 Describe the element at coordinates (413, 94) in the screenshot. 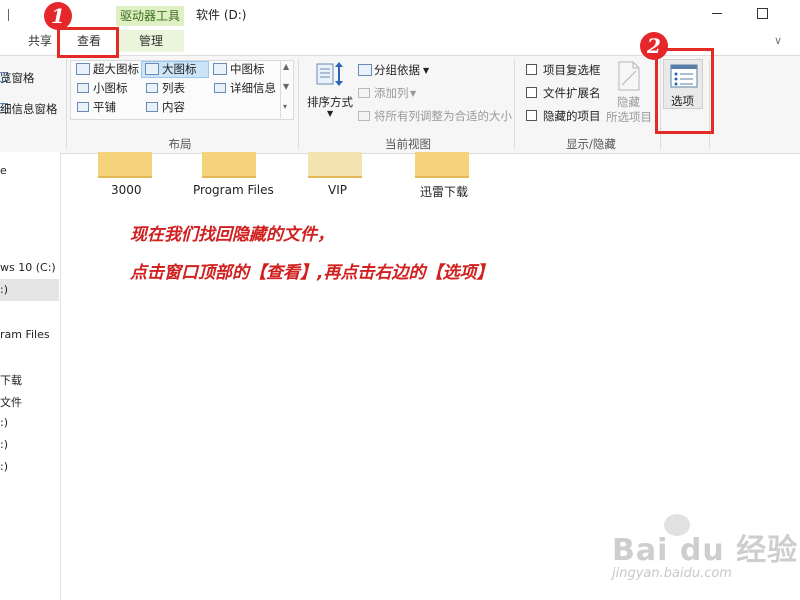

I see `add-columns-dropdown-icon: ▼` at that location.